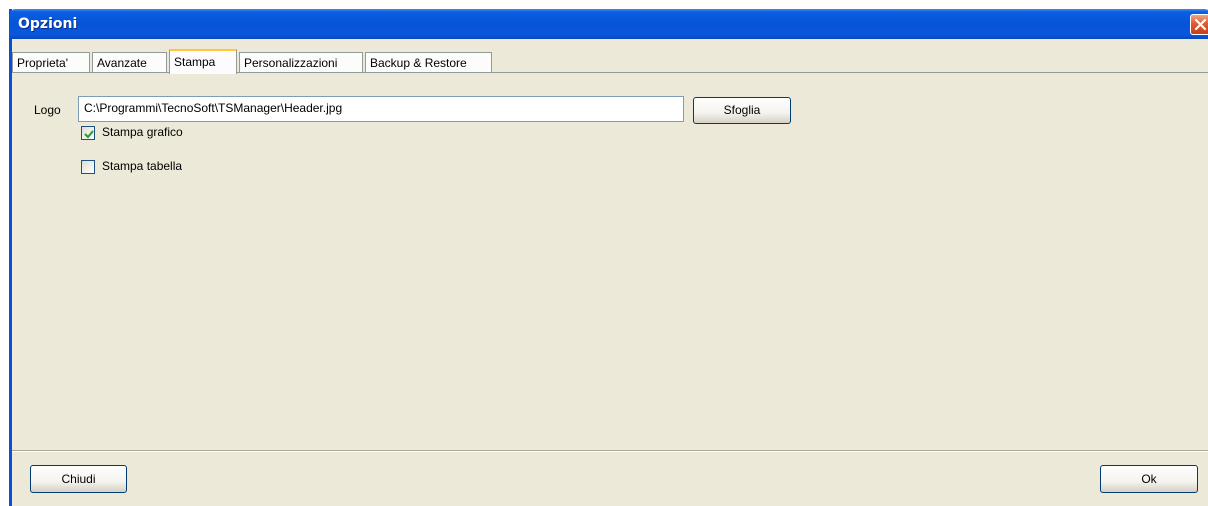  I want to click on print-chart-label: Stampa grafico, so click(142, 132).